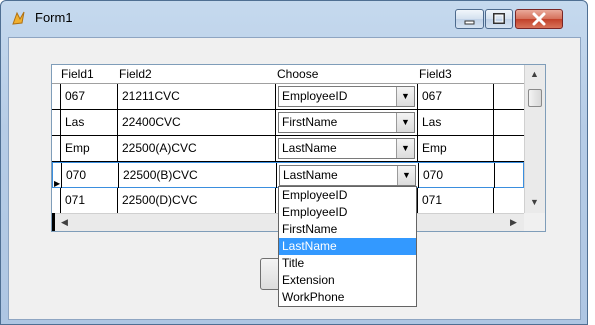 This screenshot has width=595, height=325. I want to click on dropdown-option: Extension, so click(347, 280).